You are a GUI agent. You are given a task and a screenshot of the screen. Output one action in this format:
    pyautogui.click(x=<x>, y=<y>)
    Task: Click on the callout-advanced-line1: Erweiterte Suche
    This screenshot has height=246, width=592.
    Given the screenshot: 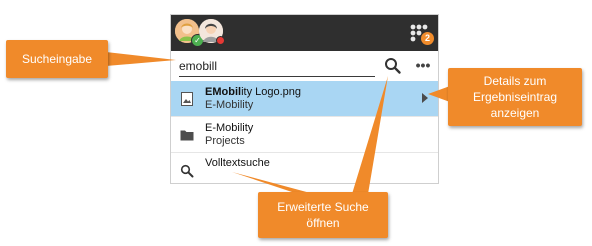 What is the action you would take?
    pyautogui.click(x=323, y=207)
    